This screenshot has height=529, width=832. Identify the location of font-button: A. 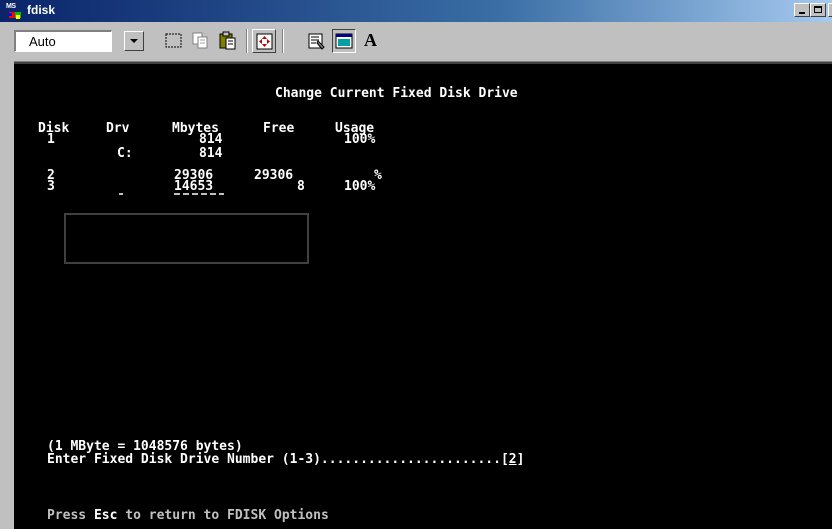
(372, 41).